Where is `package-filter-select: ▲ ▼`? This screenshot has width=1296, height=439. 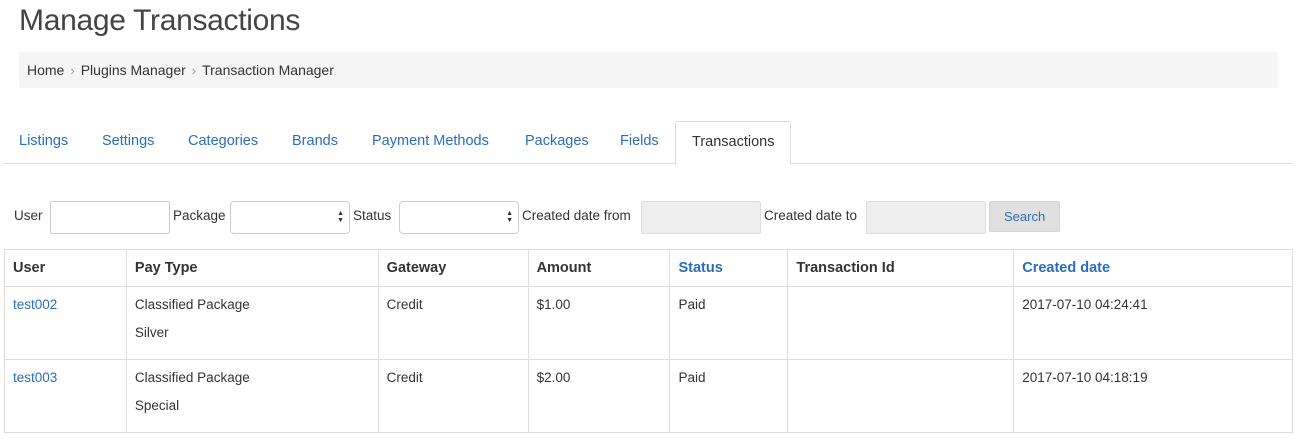
package-filter-select: ▲ ▼ is located at coordinates (290, 217).